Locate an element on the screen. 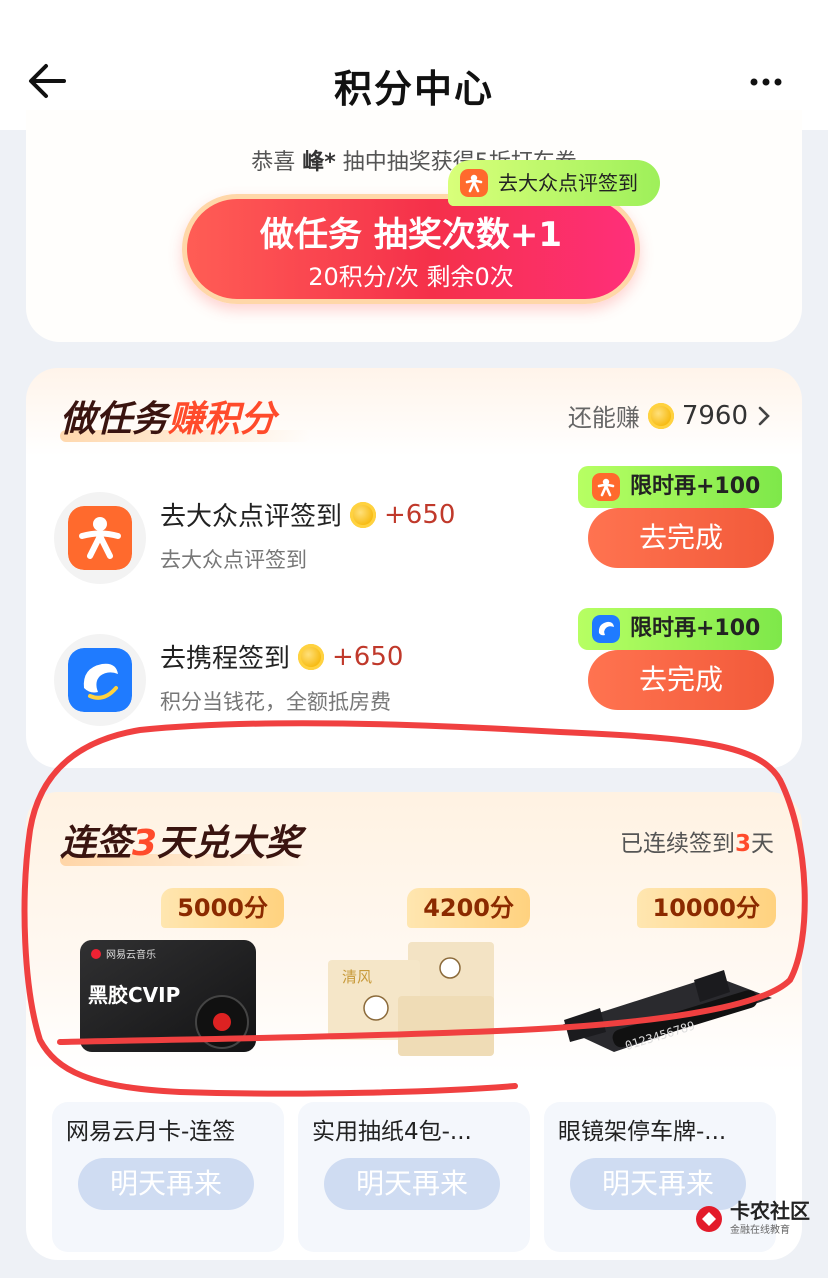 This screenshot has width=828, height=1278. signin-status-num: 3 is located at coordinates (742, 844).